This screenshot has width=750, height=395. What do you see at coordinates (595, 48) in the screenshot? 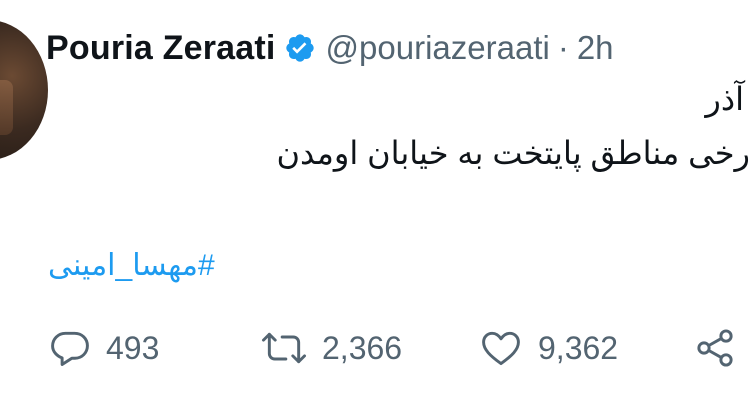
I see `tweet-timestamp: 2h` at bounding box center [595, 48].